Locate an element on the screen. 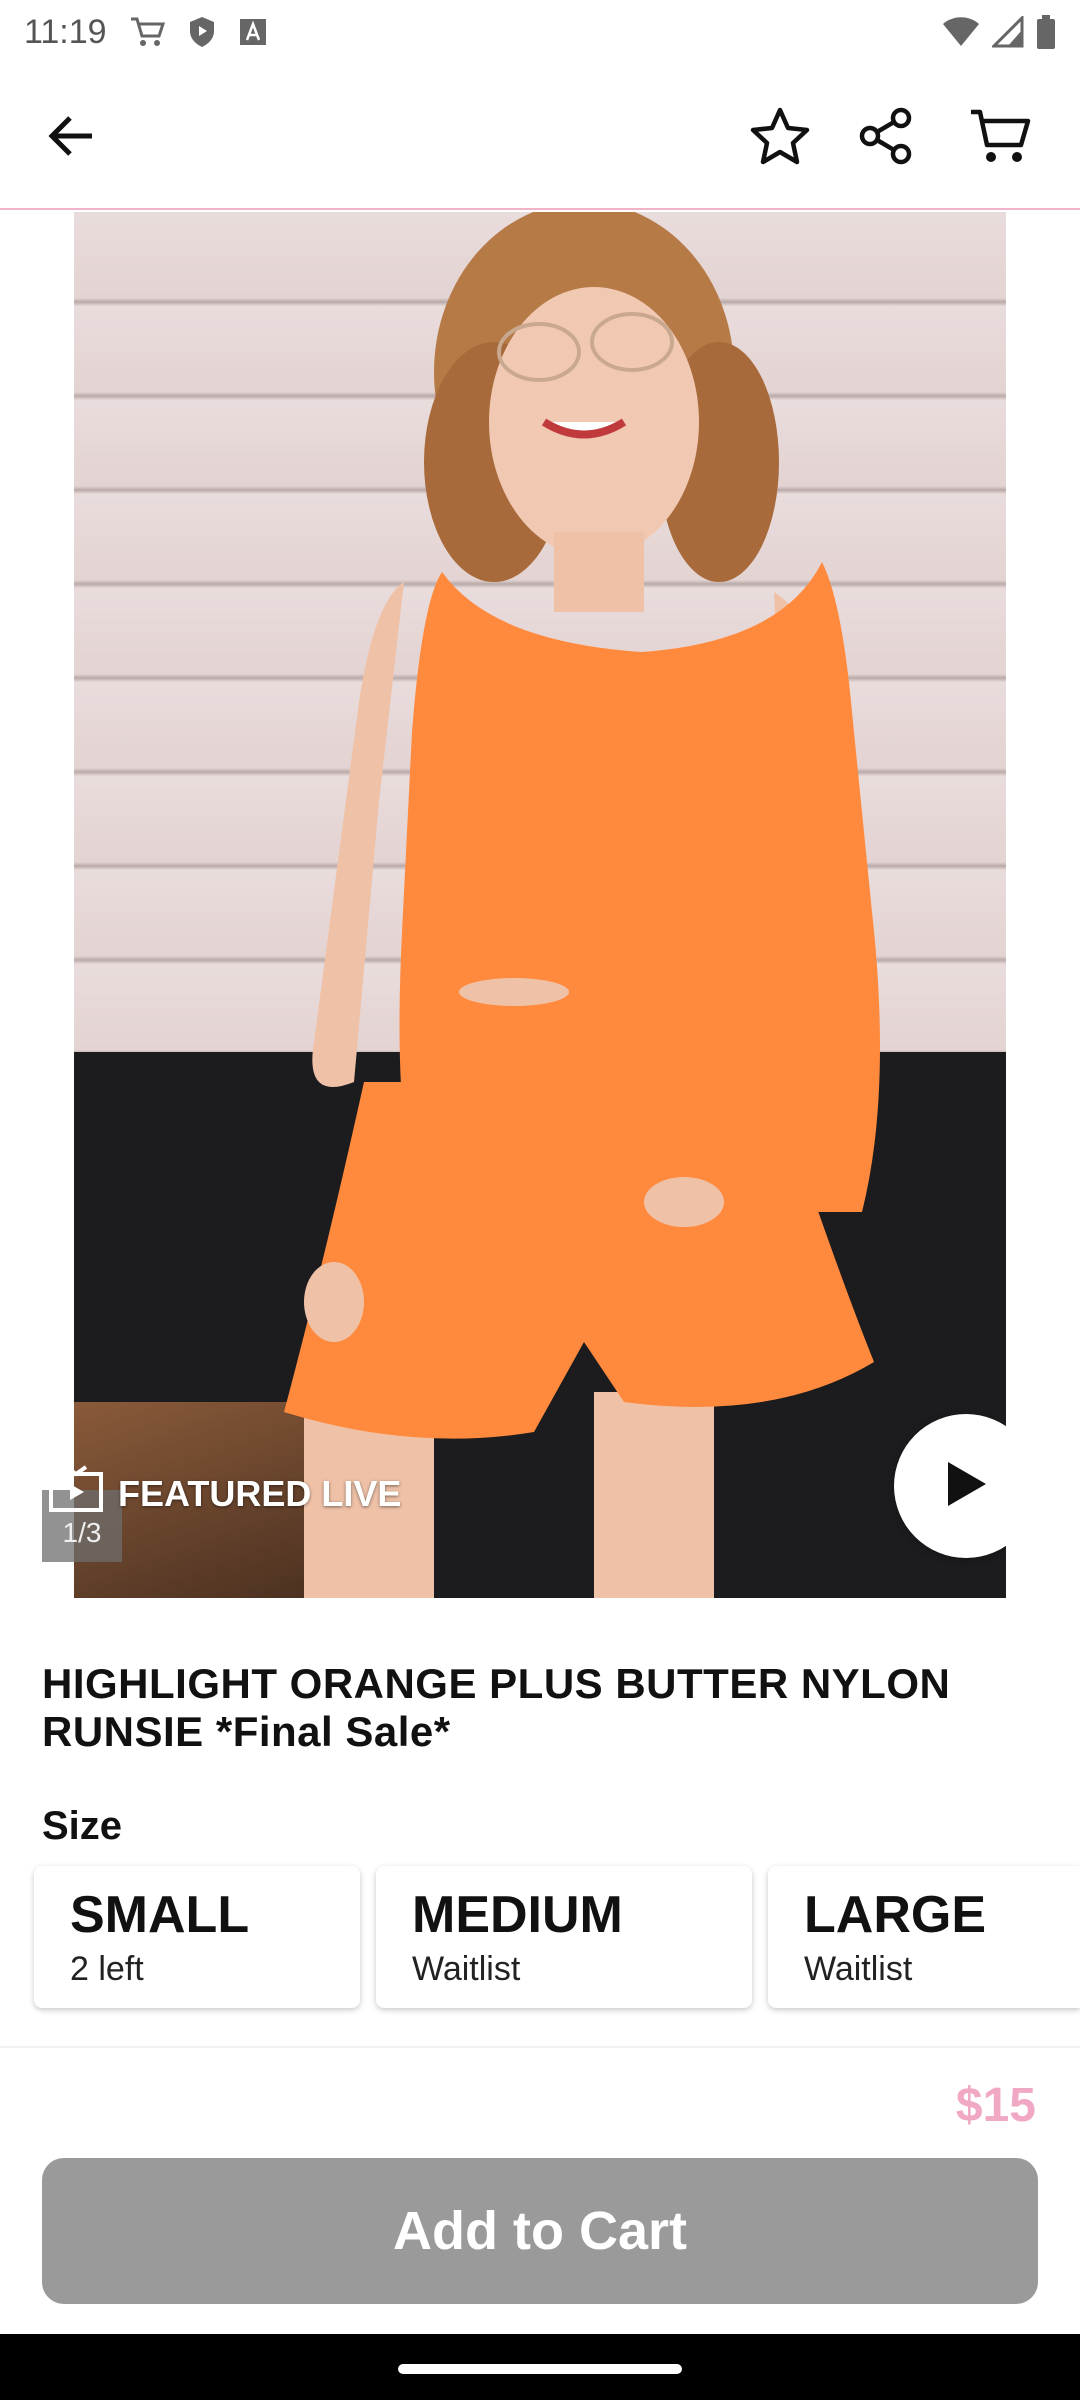  size-name: LARGE is located at coordinates (895, 1915).